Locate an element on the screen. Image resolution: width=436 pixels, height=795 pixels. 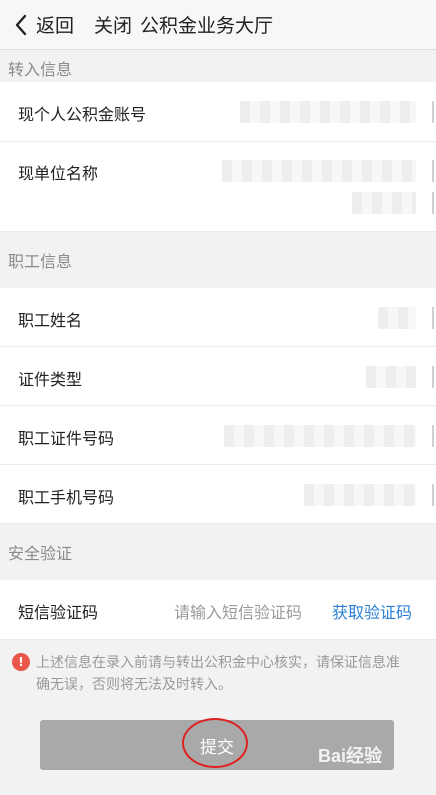
section-title: 转入信息 is located at coordinates (40, 69).